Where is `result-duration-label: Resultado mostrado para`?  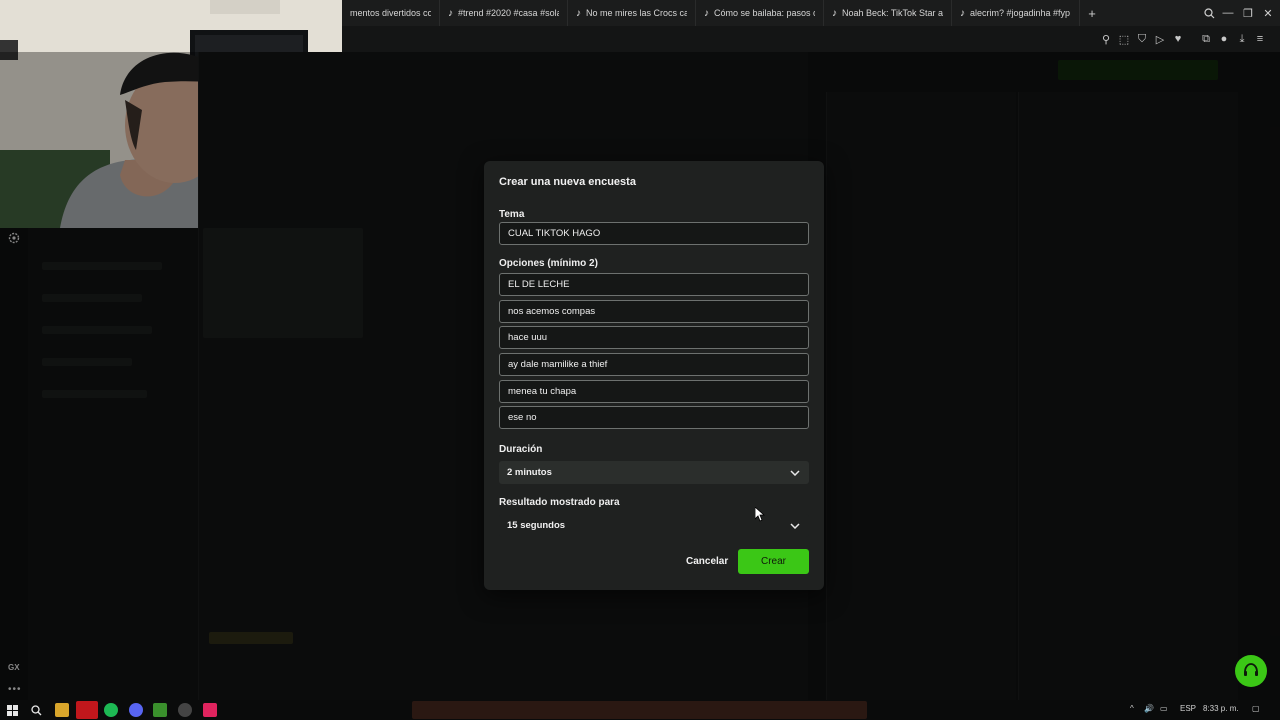
result-duration-label: Resultado mostrado para is located at coordinates (559, 502).